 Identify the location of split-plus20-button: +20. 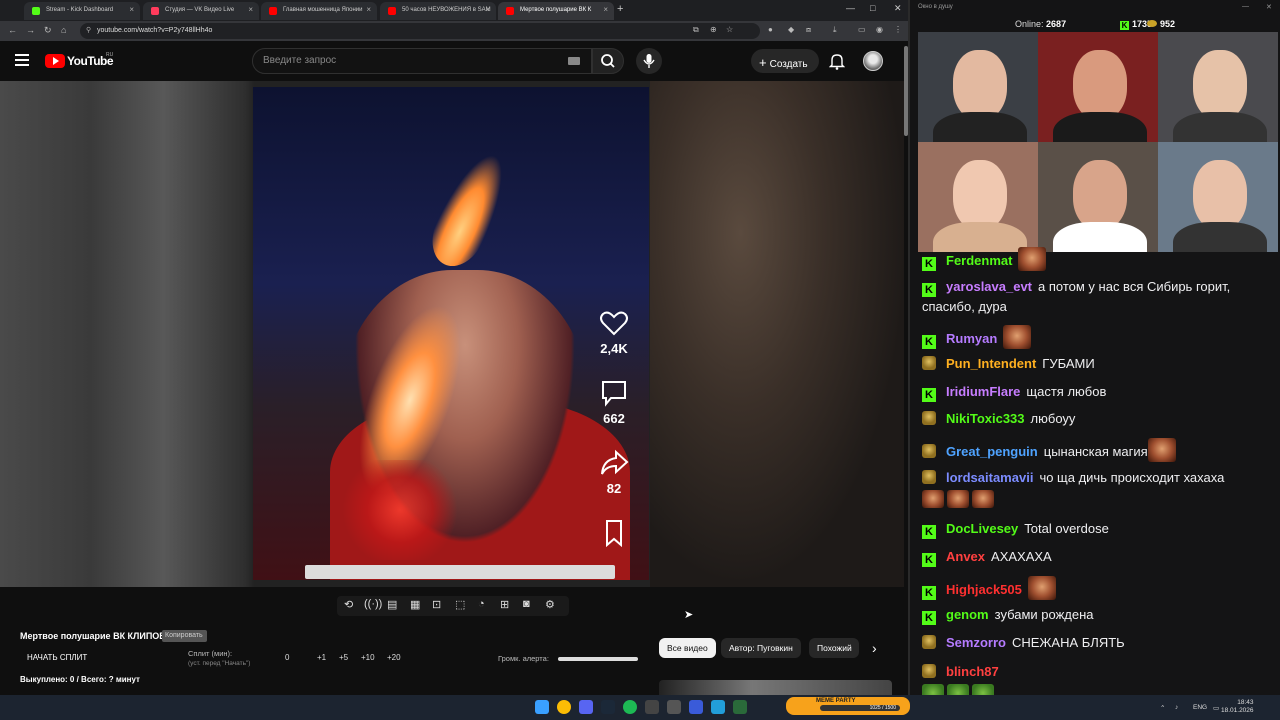
(394, 657).